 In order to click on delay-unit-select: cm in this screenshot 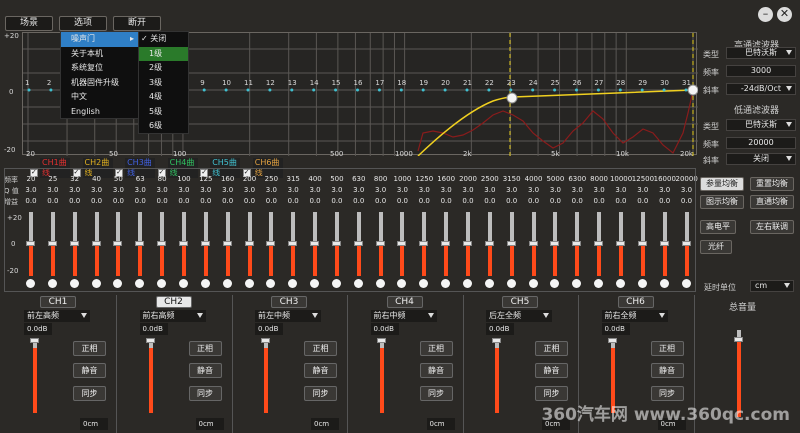, I will do `click(772, 286)`.